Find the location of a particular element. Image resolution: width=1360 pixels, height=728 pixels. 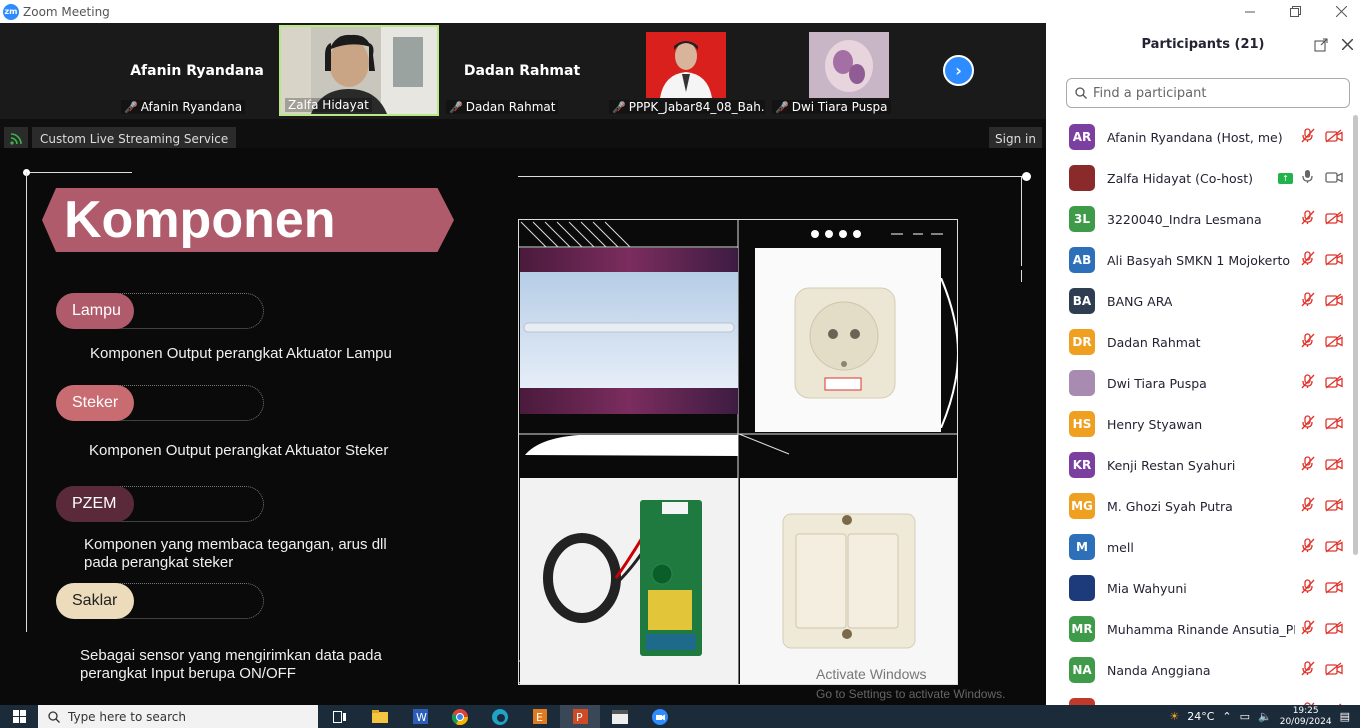

avatar: 3L is located at coordinates (1082, 219).